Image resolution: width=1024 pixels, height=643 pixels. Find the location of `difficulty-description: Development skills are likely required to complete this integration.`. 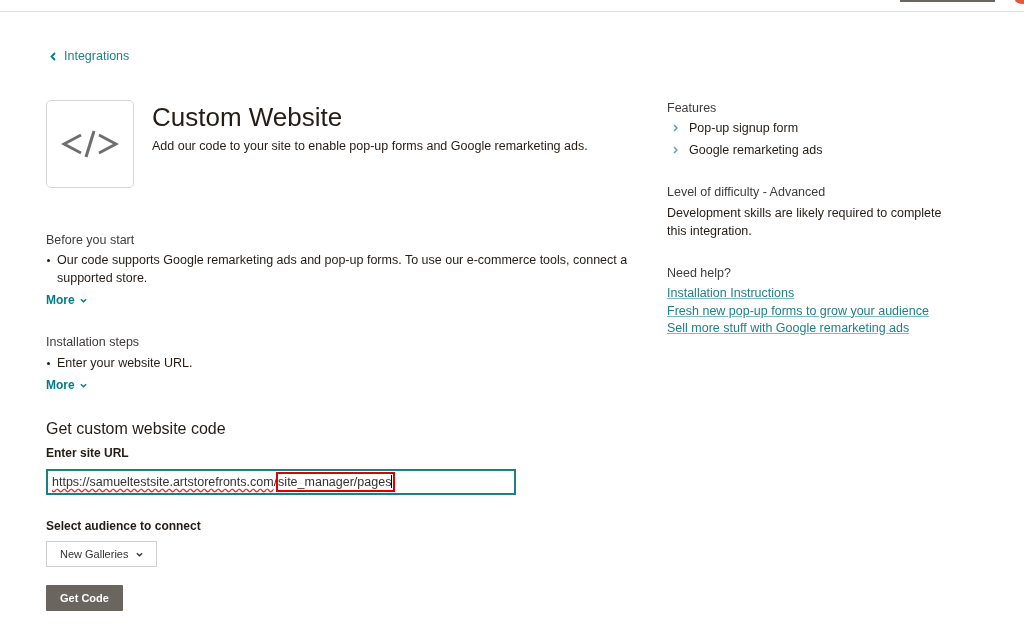

difficulty-description: Development skills are likely required to complete this integration. is located at coordinates (805, 222).